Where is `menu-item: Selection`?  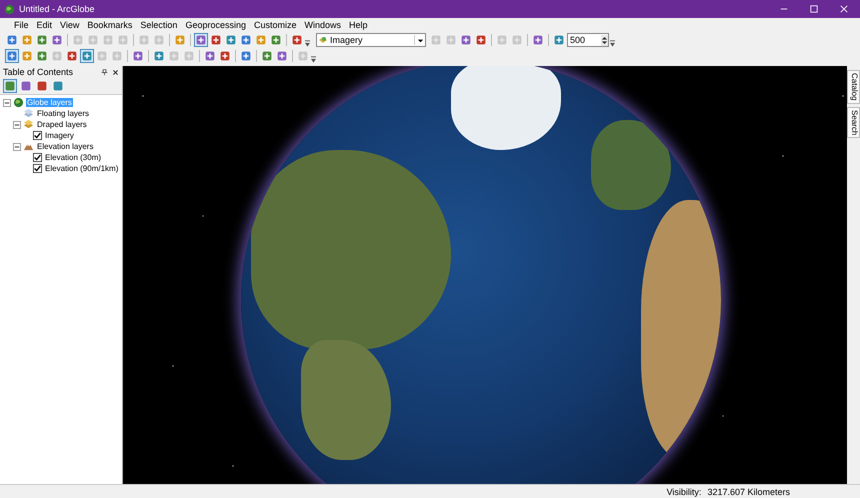 menu-item: Selection is located at coordinates (159, 25).